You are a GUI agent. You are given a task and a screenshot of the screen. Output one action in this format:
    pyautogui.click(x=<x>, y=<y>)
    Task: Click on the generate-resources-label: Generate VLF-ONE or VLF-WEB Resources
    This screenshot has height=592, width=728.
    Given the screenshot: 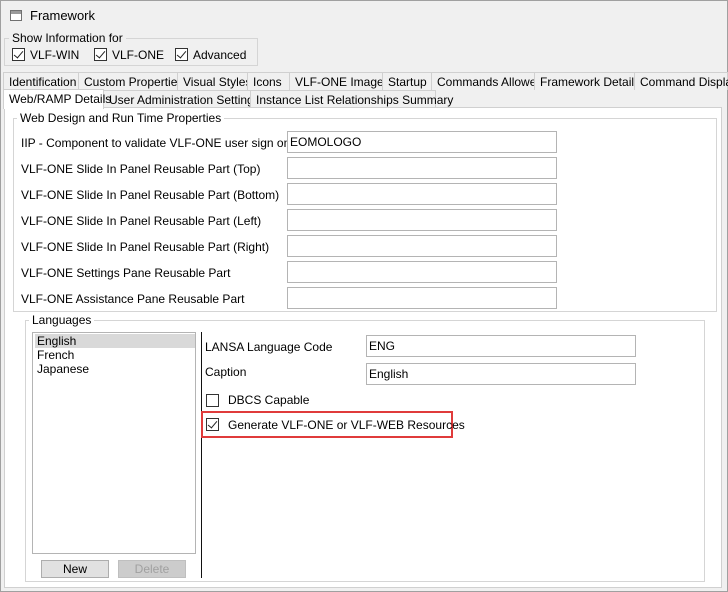 What is the action you would take?
    pyautogui.click(x=346, y=425)
    